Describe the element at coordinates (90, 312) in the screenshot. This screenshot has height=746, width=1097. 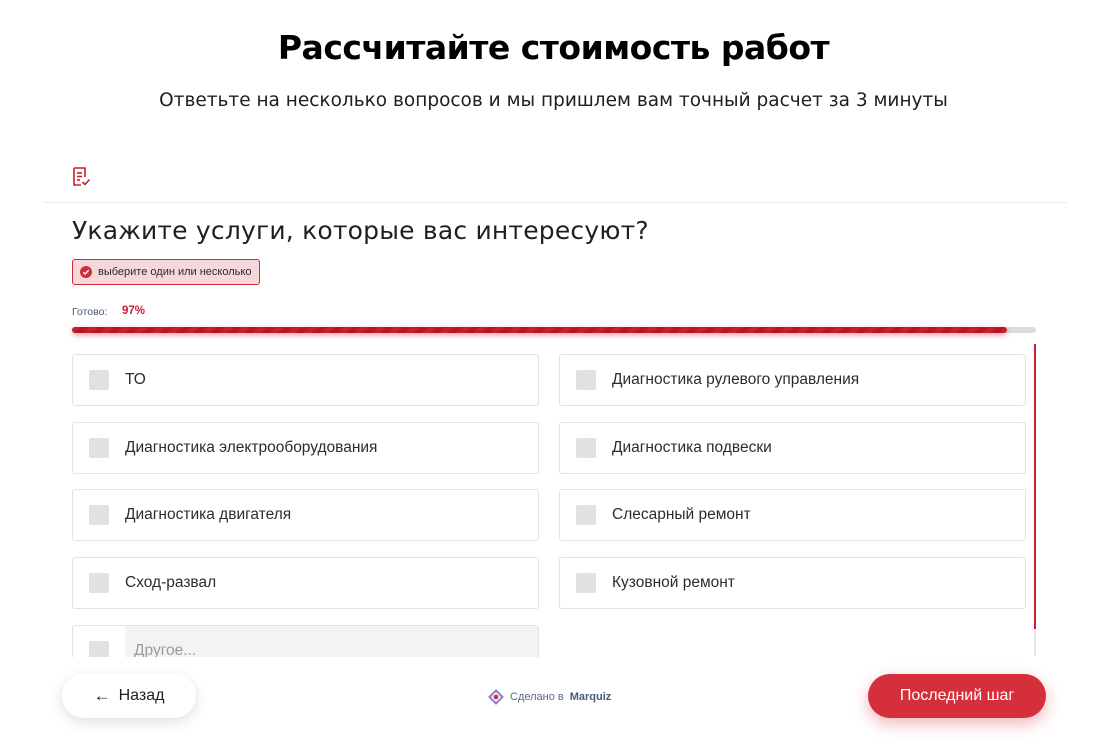
I see `progress-label: Готово:` at that location.